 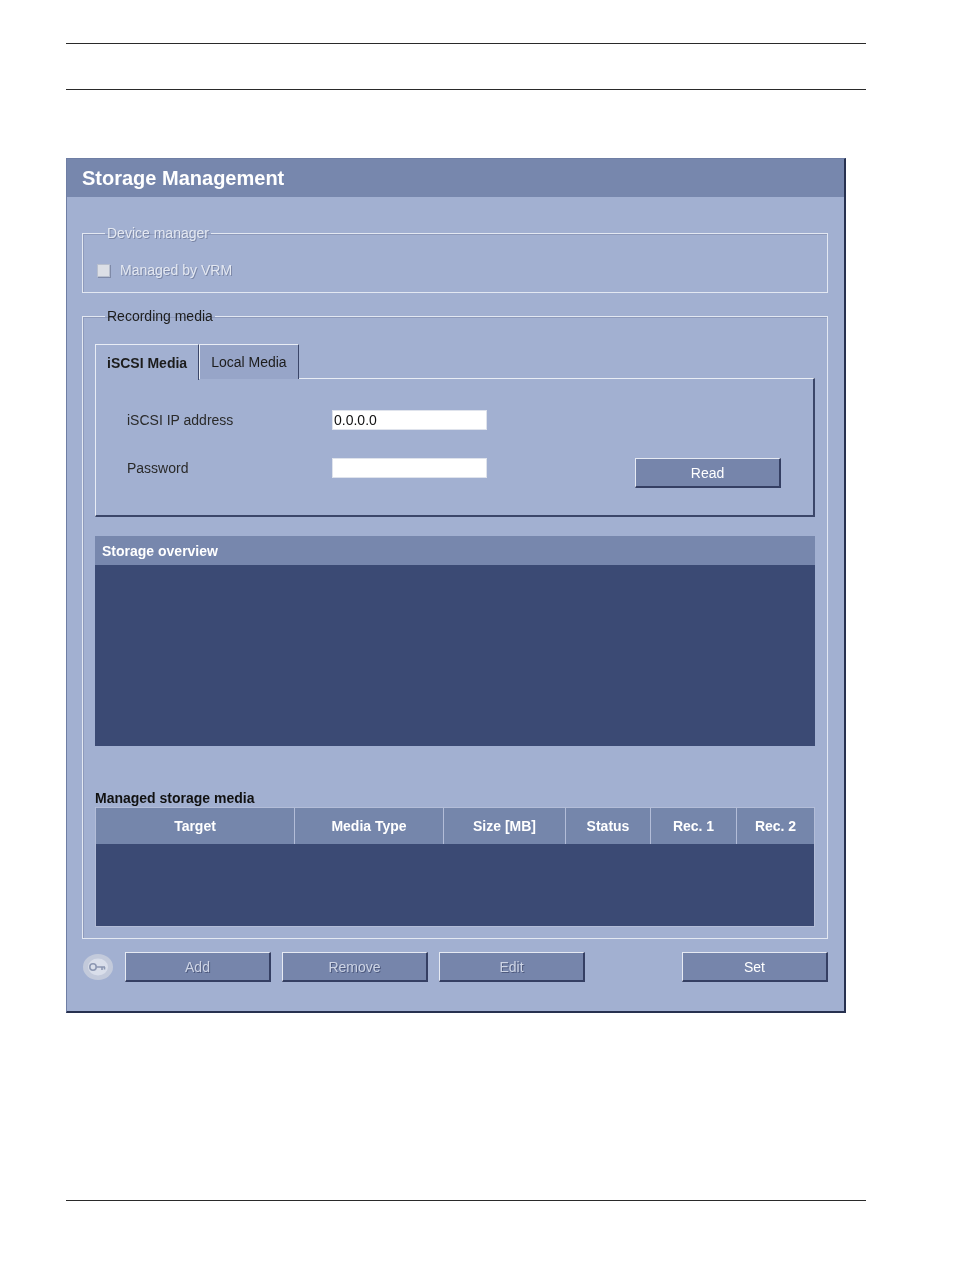 I want to click on input-field: 0.0.0.0, so click(x=409, y=420).